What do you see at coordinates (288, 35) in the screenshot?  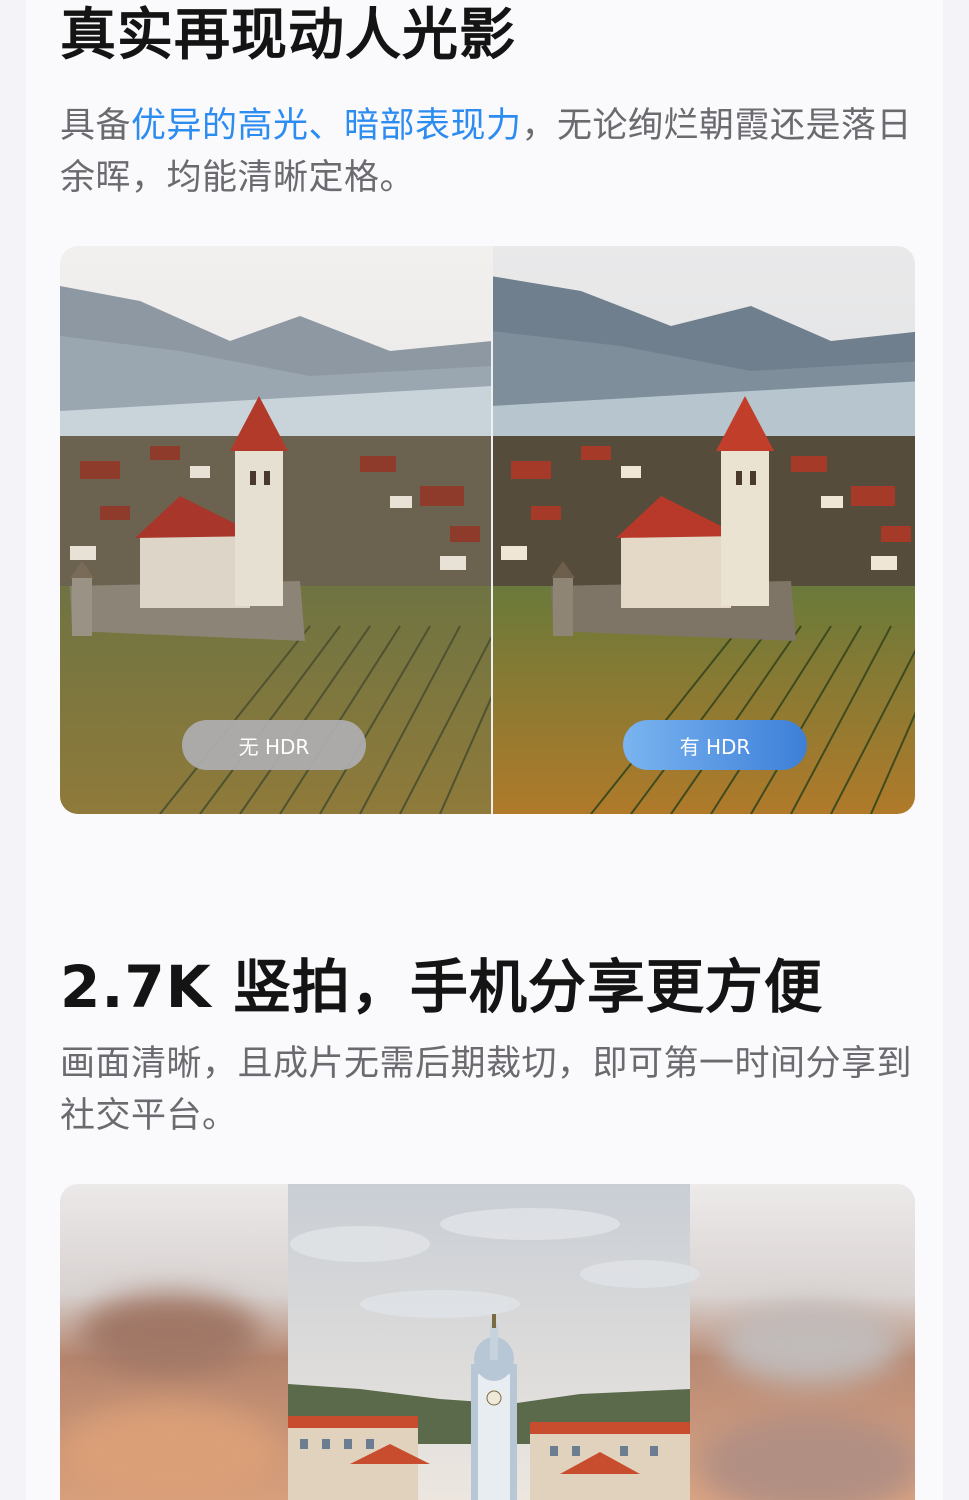 I see `section-title-hdr: 真实再现动人光影` at bounding box center [288, 35].